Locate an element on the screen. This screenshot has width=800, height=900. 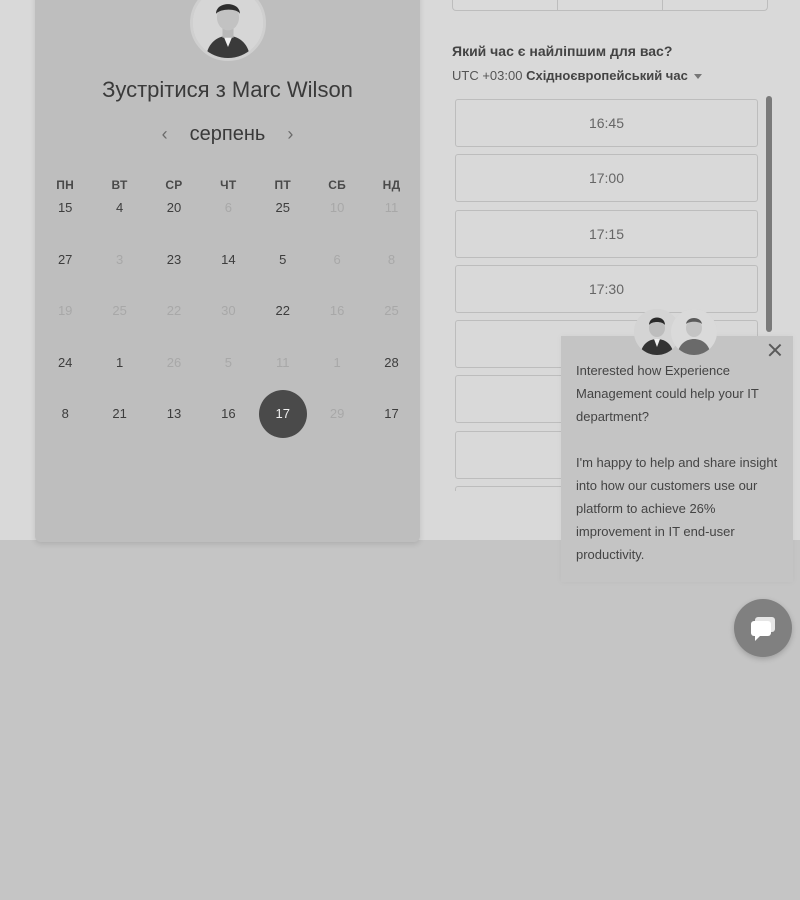
calendar-day: 10 is located at coordinates (337, 207).